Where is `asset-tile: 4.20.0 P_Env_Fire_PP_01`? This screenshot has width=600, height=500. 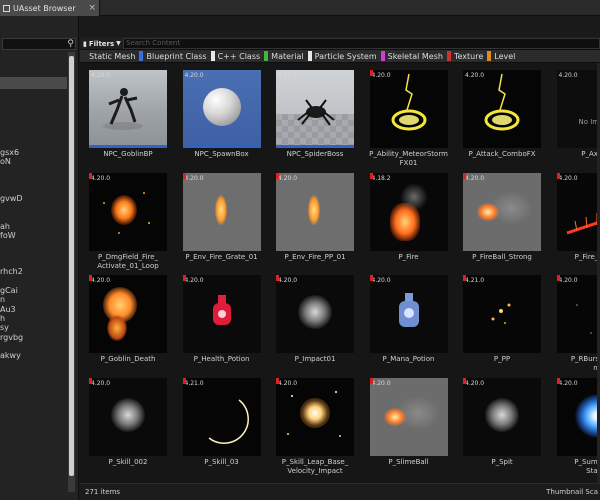 asset-tile: 4.20.0 P_Env_Fire_PP_01 is located at coordinates (315, 222).